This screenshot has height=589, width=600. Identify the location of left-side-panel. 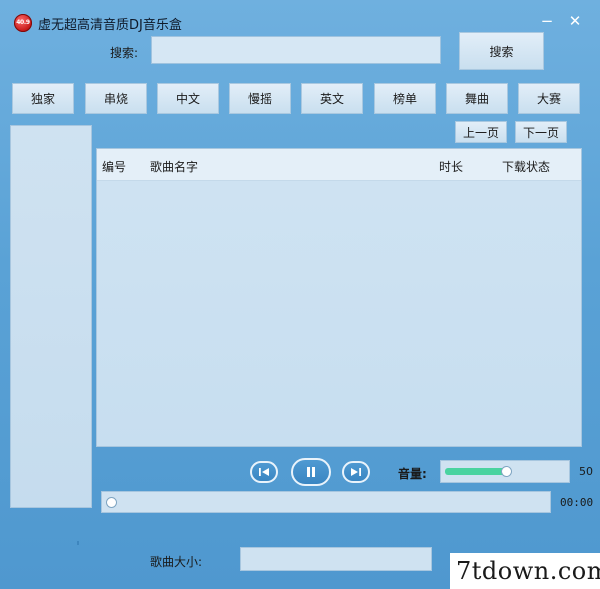
(51, 316).